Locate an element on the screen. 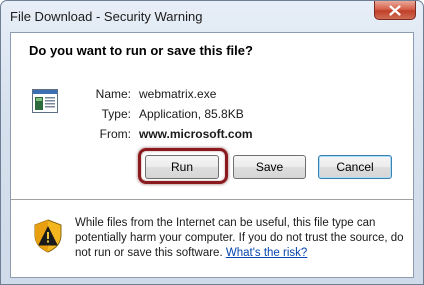  name-label: Name: is located at coordinates (113, 94).